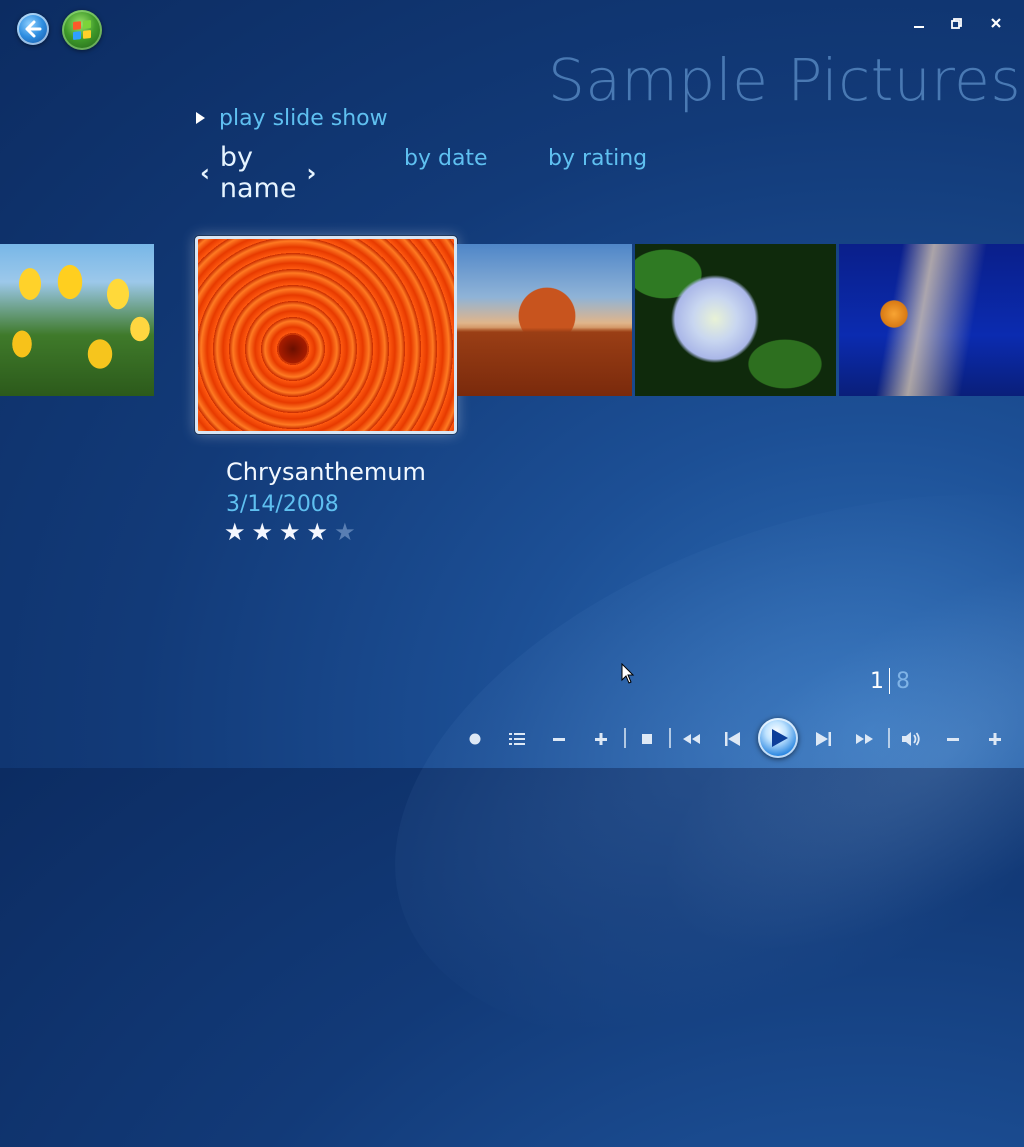 The width and height of the screenshot is (1024, 1147). I want to click on play-triangle-icon, so click(200, 118).